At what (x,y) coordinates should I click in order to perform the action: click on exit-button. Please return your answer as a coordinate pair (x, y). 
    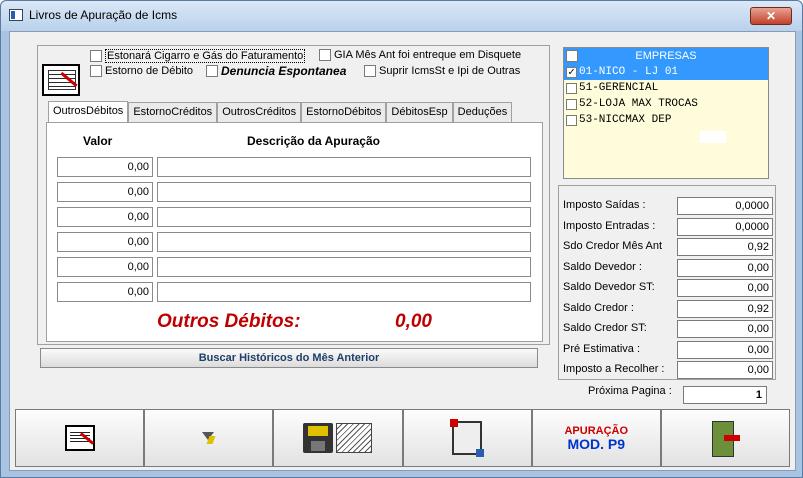
    Looking at the image, I should click on (725, 438).